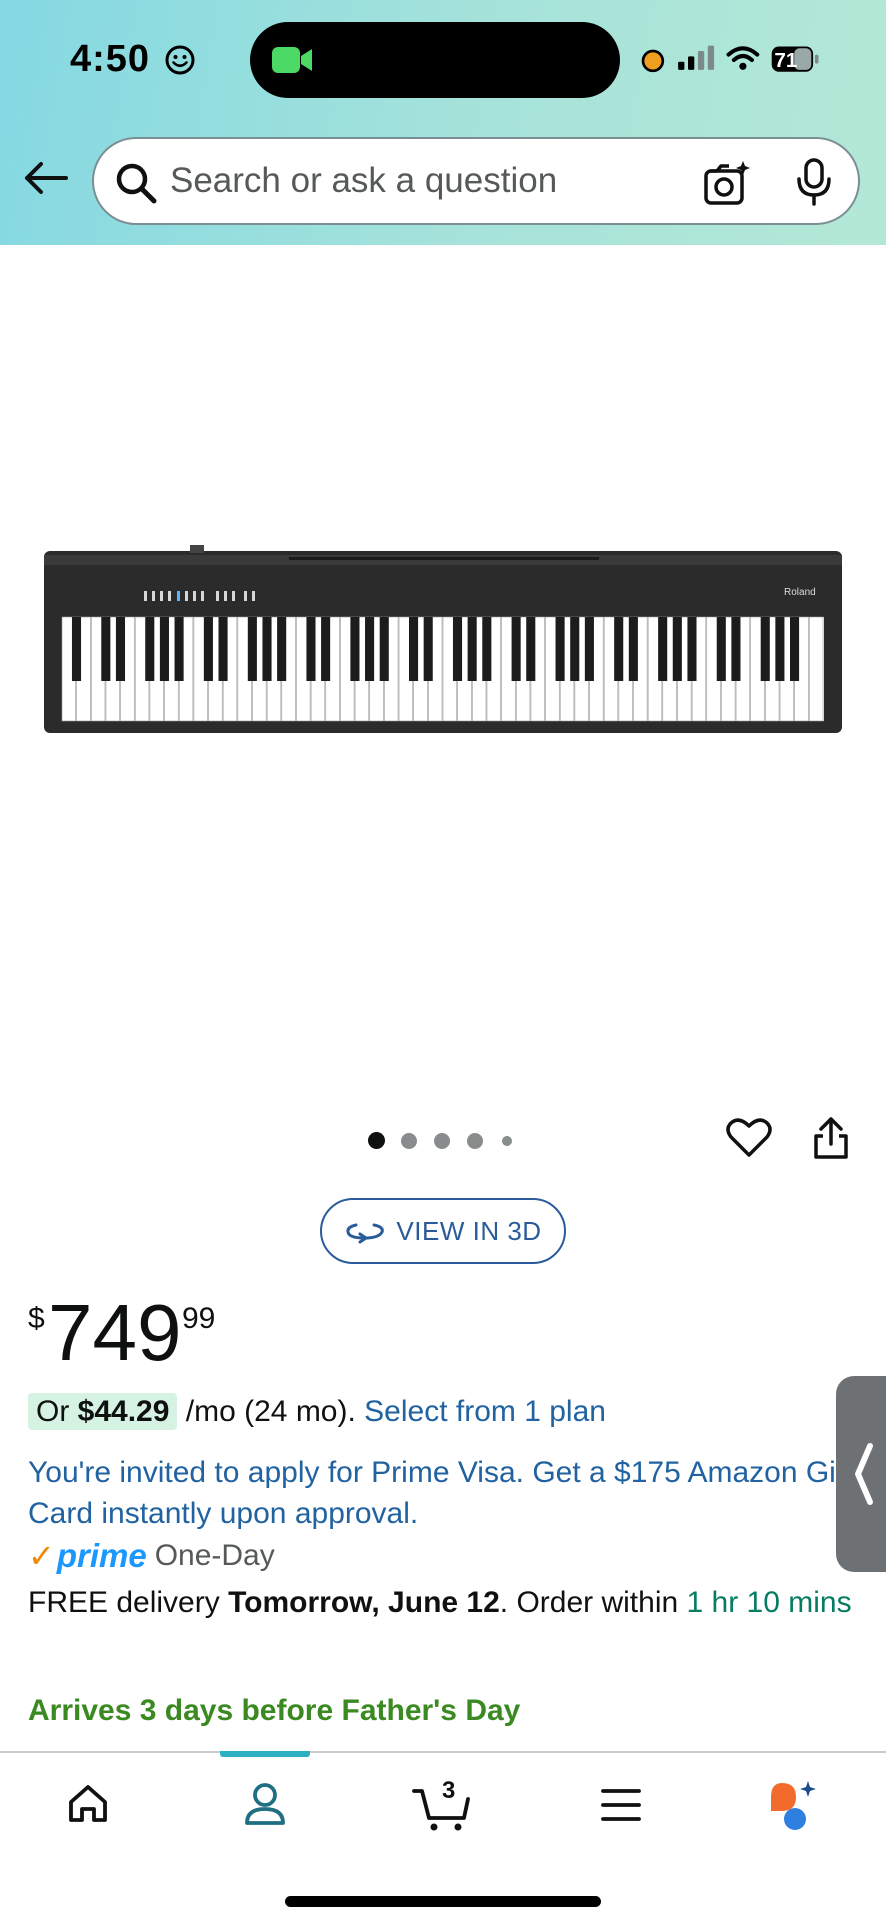  Describe the element at coordinates (41, 1556) in the screenshot. I see `prime-check-icon: ✓` at that location.